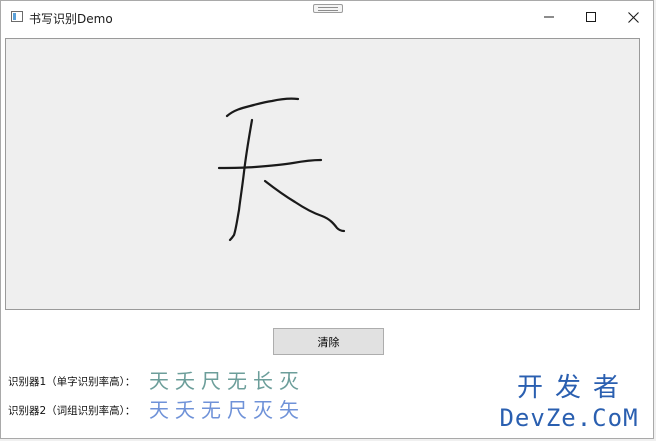  Describe the element at coordinates (328, 341) in the screenshot. I see `clear-button: 清除` at that location.